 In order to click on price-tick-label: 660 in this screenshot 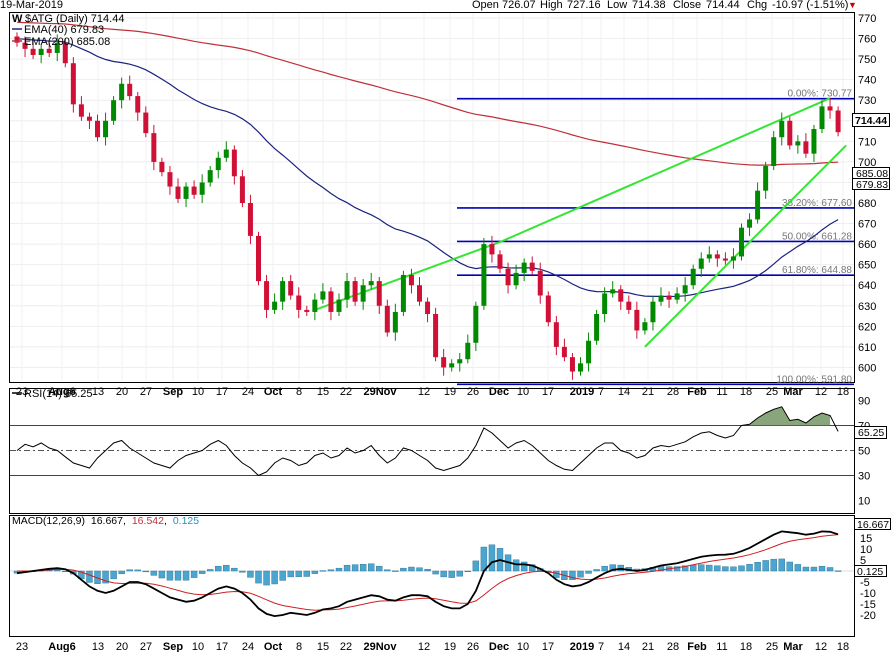, I will do `click(867, 245)`.